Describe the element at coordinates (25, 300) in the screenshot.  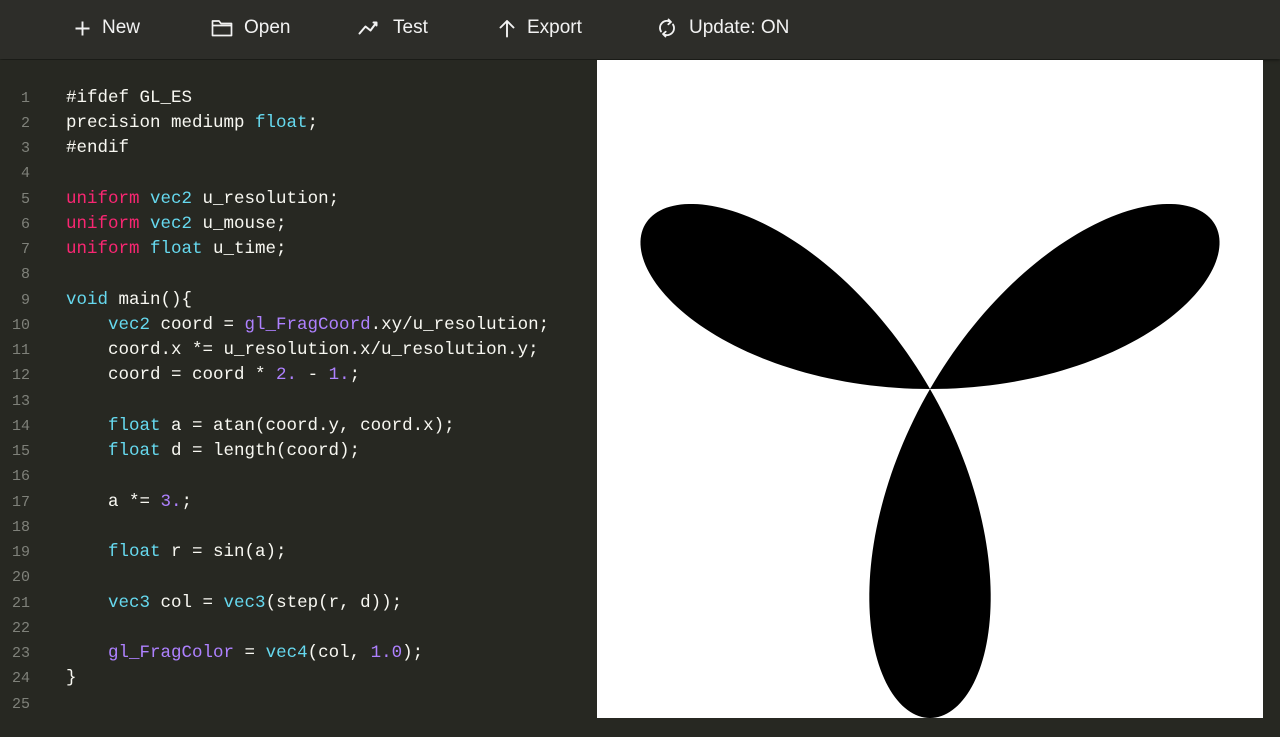
I see `line-number: 9` at that location.